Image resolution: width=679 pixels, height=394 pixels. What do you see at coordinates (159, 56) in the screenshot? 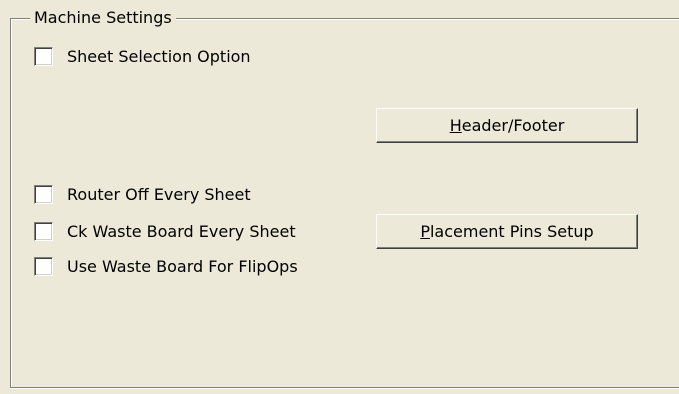
I see `checkbox-label: Sheet Selection Option` at bounding box center [159, 56].